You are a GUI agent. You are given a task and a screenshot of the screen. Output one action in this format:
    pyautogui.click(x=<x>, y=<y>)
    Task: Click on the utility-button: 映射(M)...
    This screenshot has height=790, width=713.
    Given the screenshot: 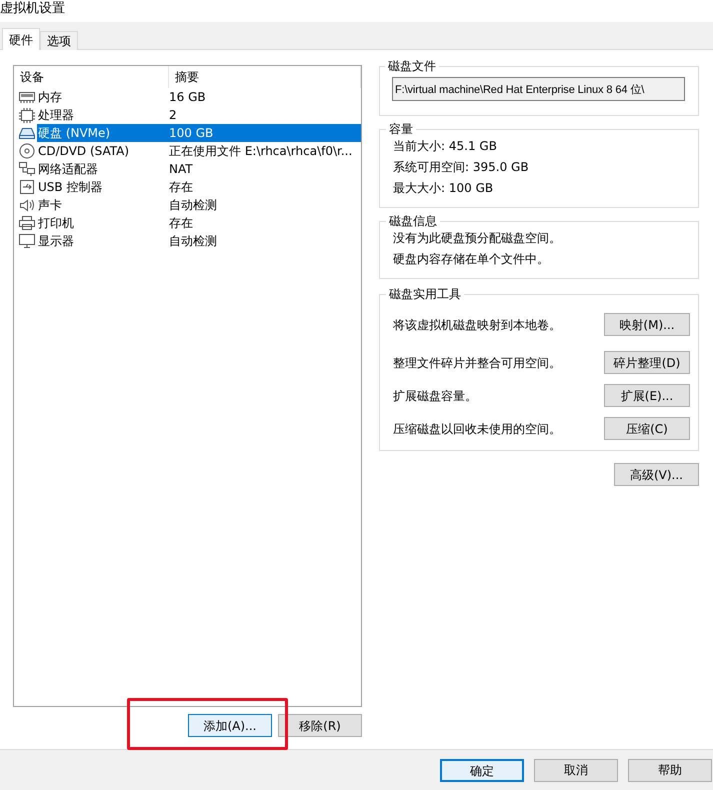 What is the action you would take?
    pyautogui.click(x=647, y=324)
    